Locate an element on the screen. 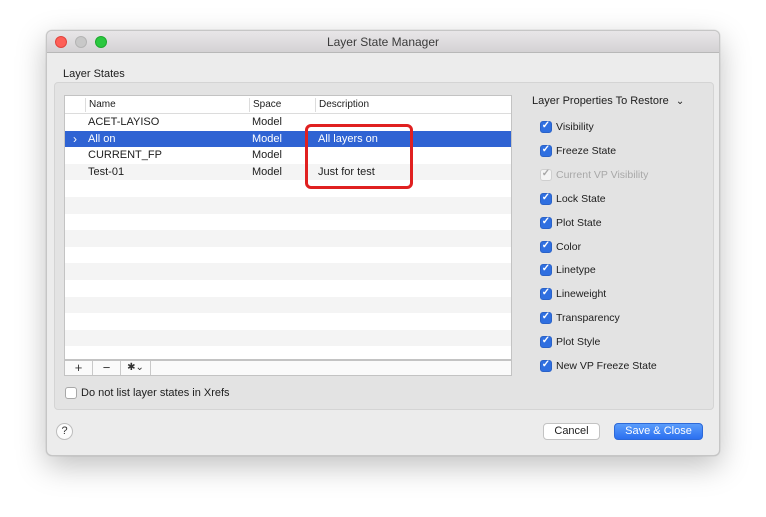 The height and width of the screenshot is (517, 766). property-label: Plot Style is located at coordinates (578, 342).